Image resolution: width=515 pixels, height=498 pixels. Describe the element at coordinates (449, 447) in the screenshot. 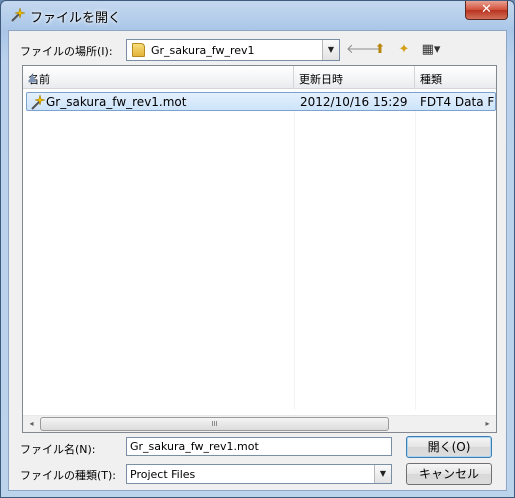

I see `open-button: 開く(O)` at that location.